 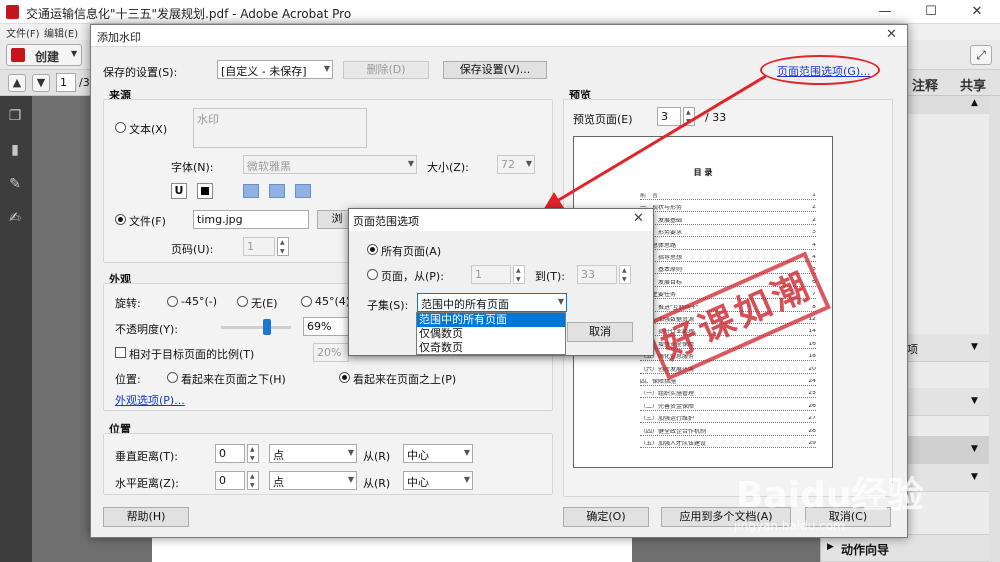 What do you see at coordinates (508, 164) in the screenshot?
I see `size-value: 72` at bounding box center [508, 164].